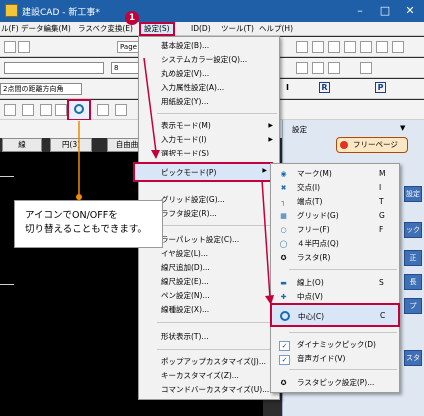  Describe the element at coordinates (266, 239) in the screenshot. I see `arrow-to-center` at that location.